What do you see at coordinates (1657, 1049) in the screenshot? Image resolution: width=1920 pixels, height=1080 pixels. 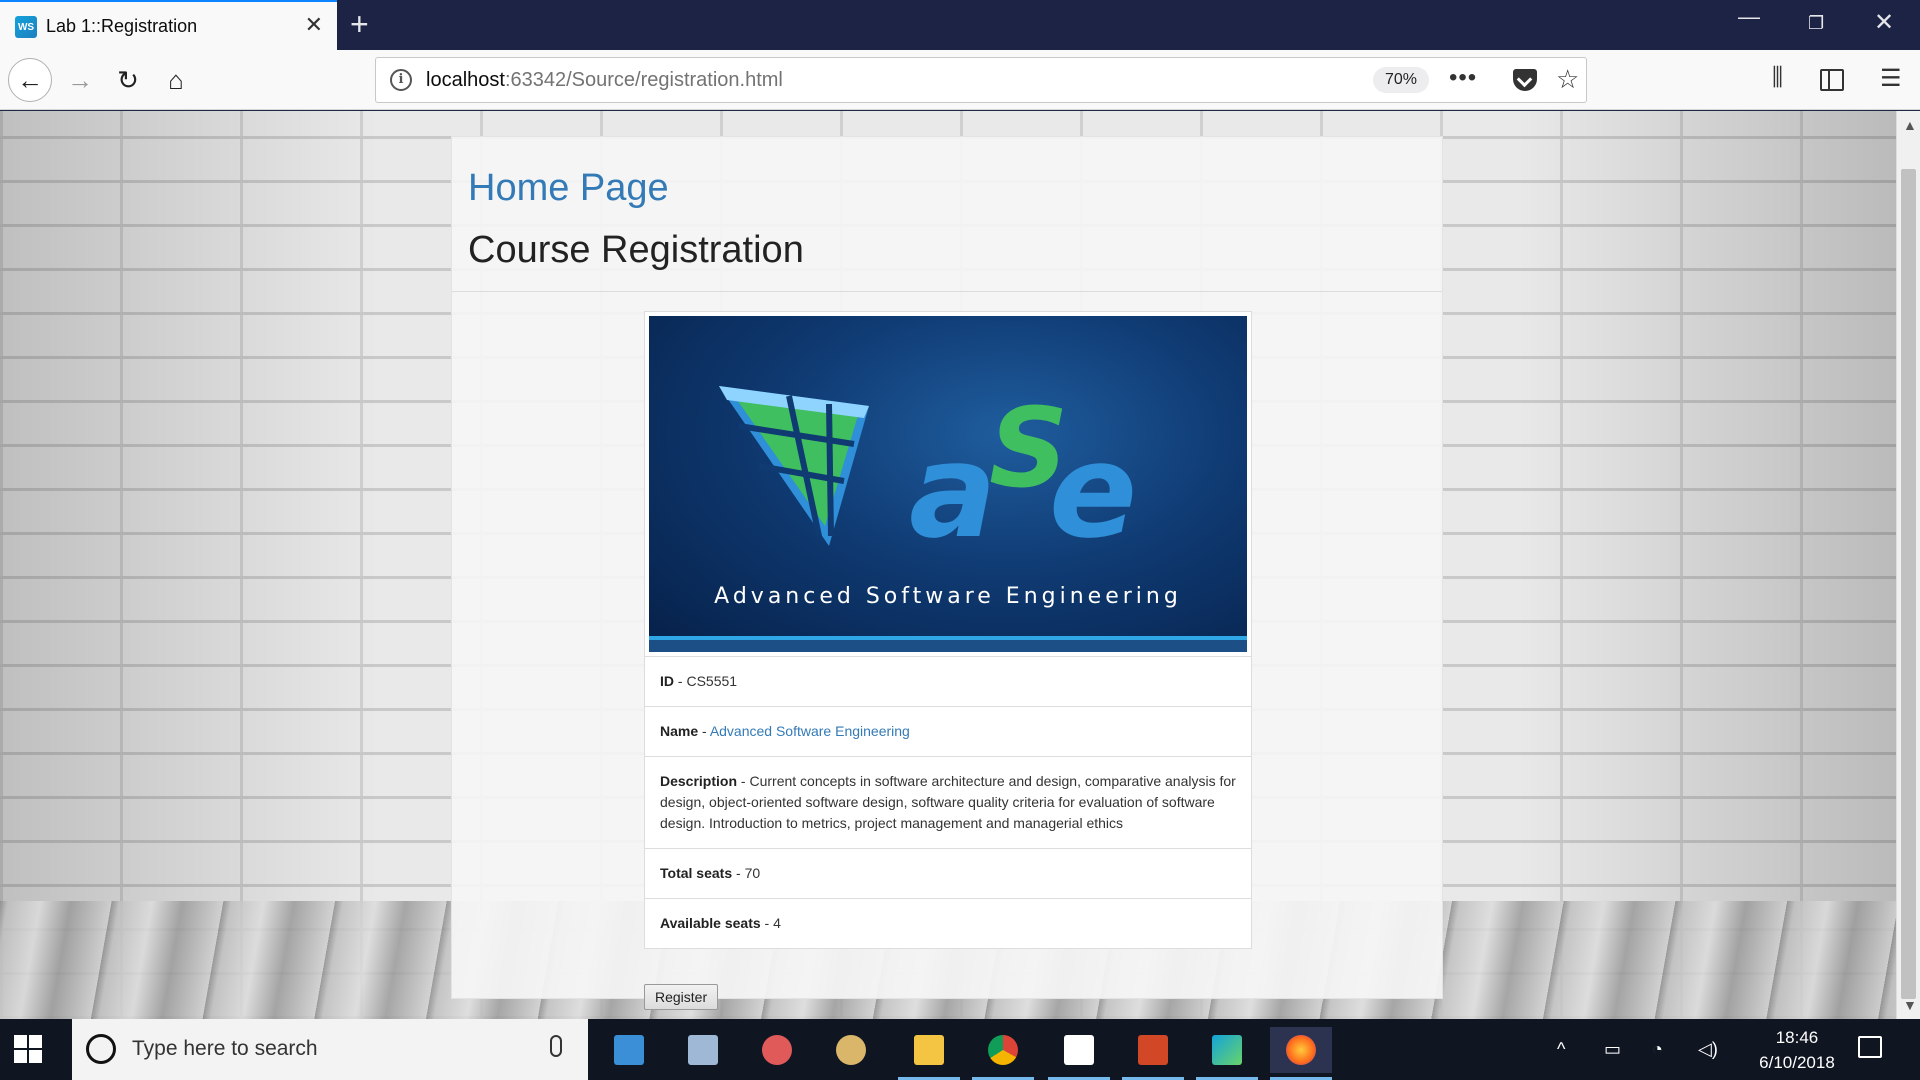 I see `wifi-icon: ◔` at bounding box center [1657, 1049].